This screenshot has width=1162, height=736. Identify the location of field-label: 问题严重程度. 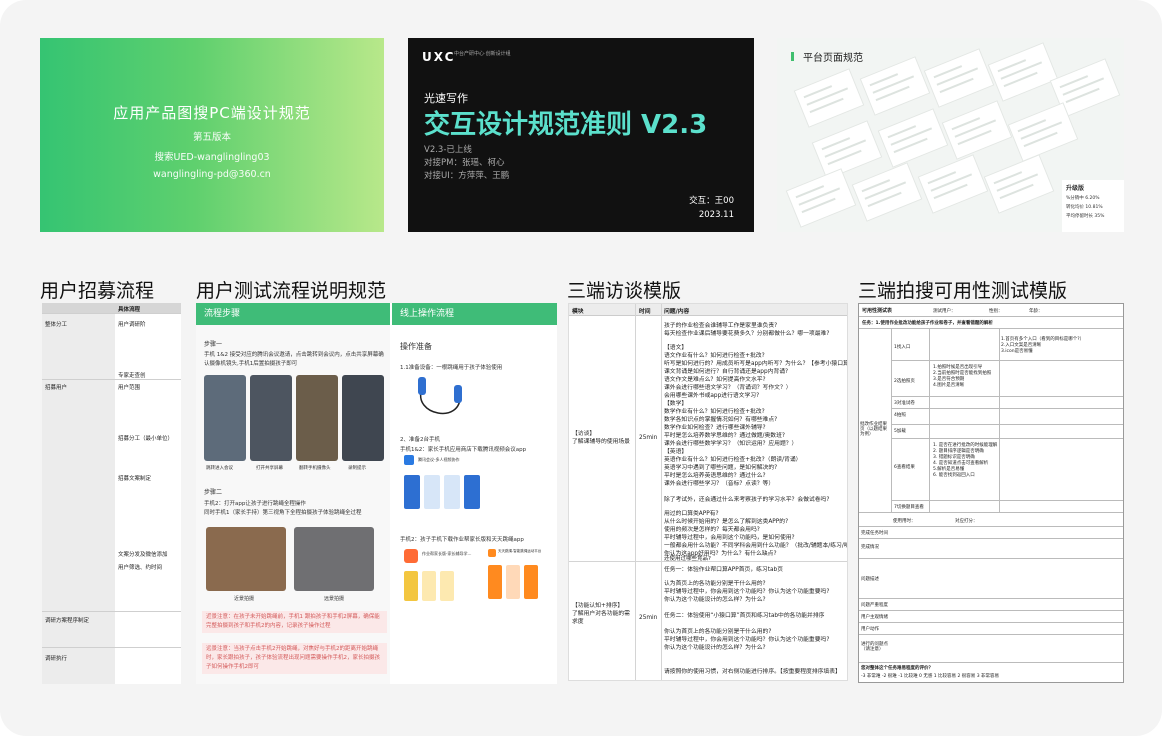
(874, 605).